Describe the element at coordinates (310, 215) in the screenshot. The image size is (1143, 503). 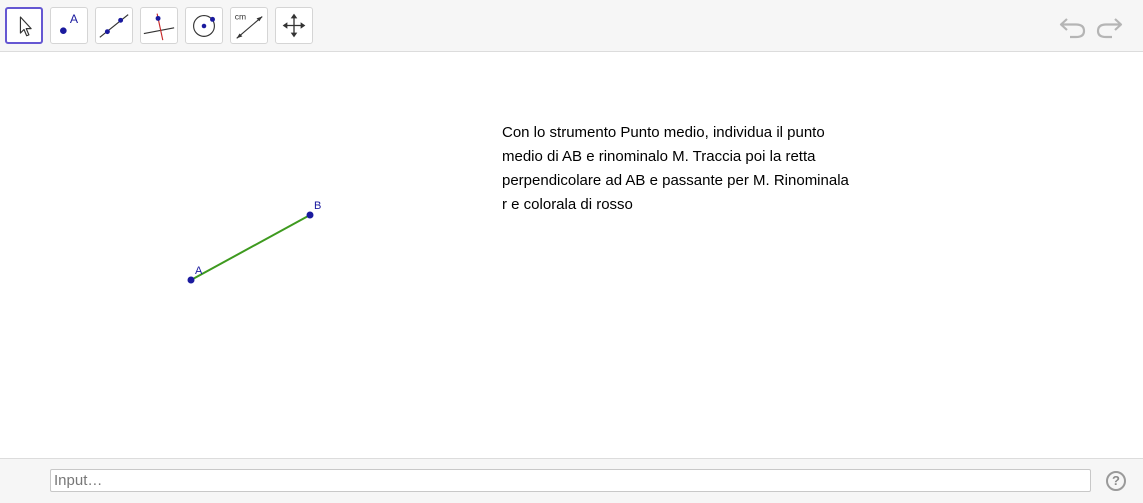
I see `point-b` at that location.